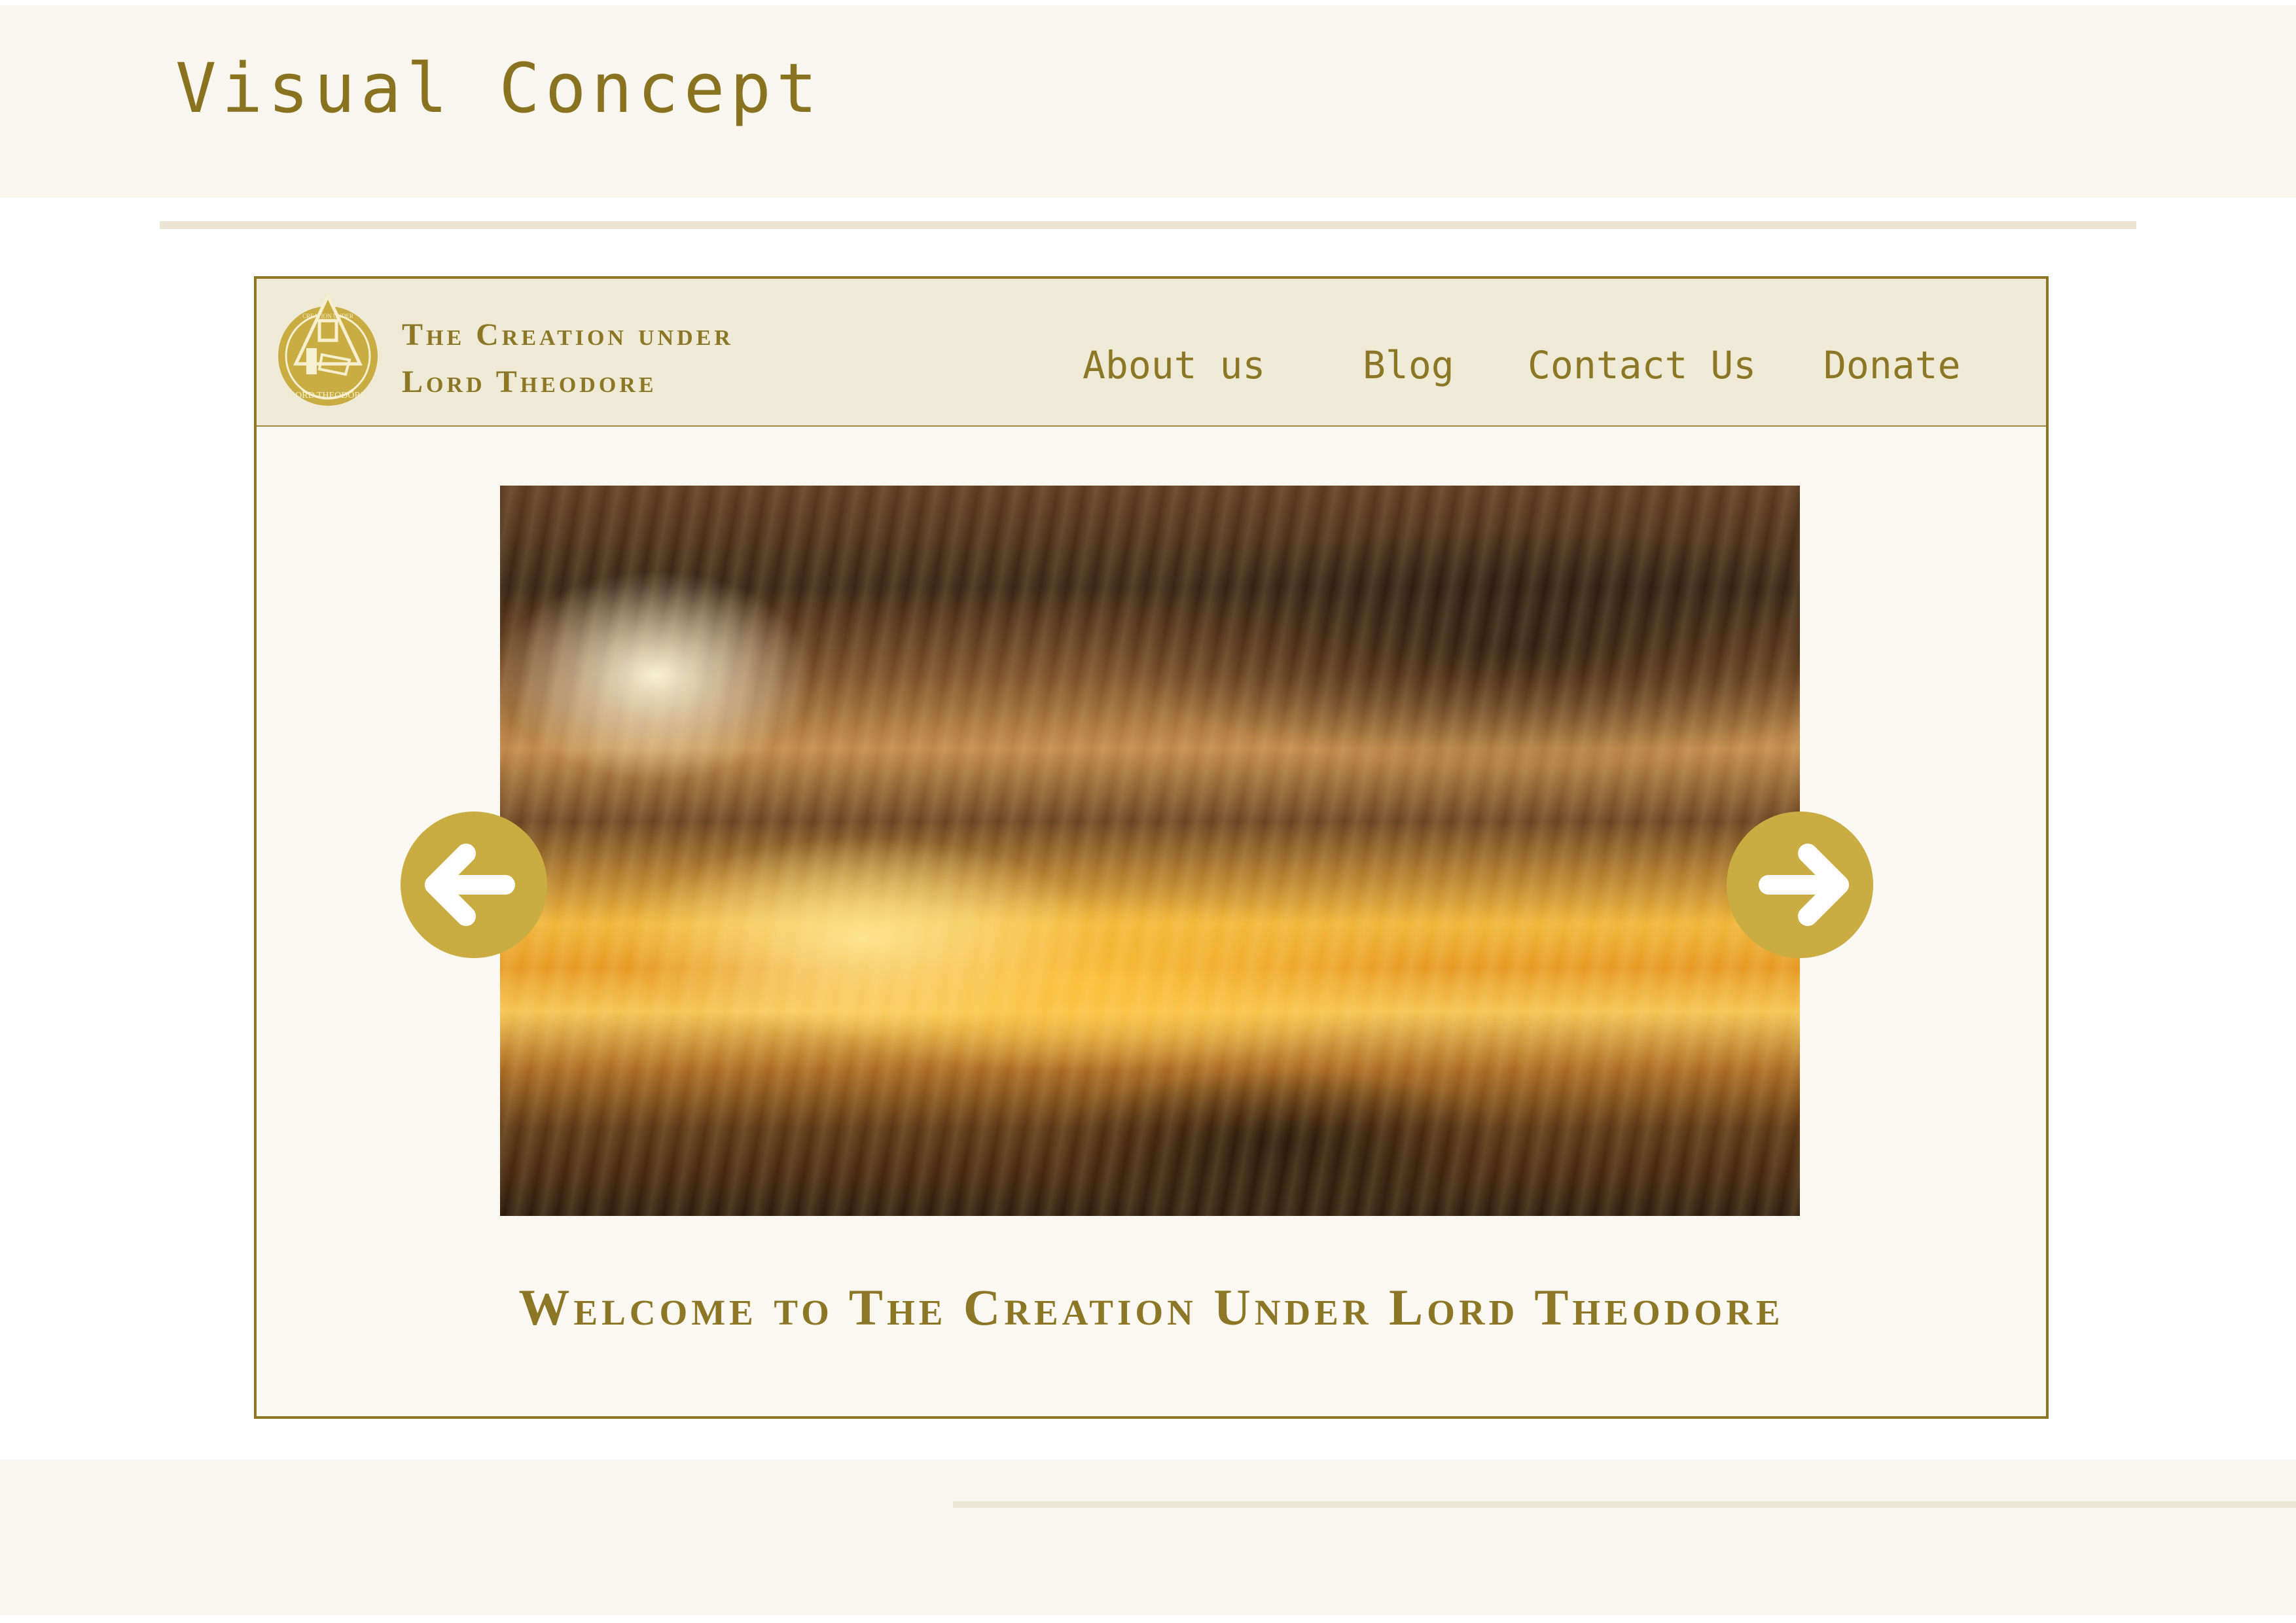 This screenshot has height=1623, width=2296. Describe the element at coordinates (499, 88) in the screenshot. I see `page-title: Visual Concept` at that location.